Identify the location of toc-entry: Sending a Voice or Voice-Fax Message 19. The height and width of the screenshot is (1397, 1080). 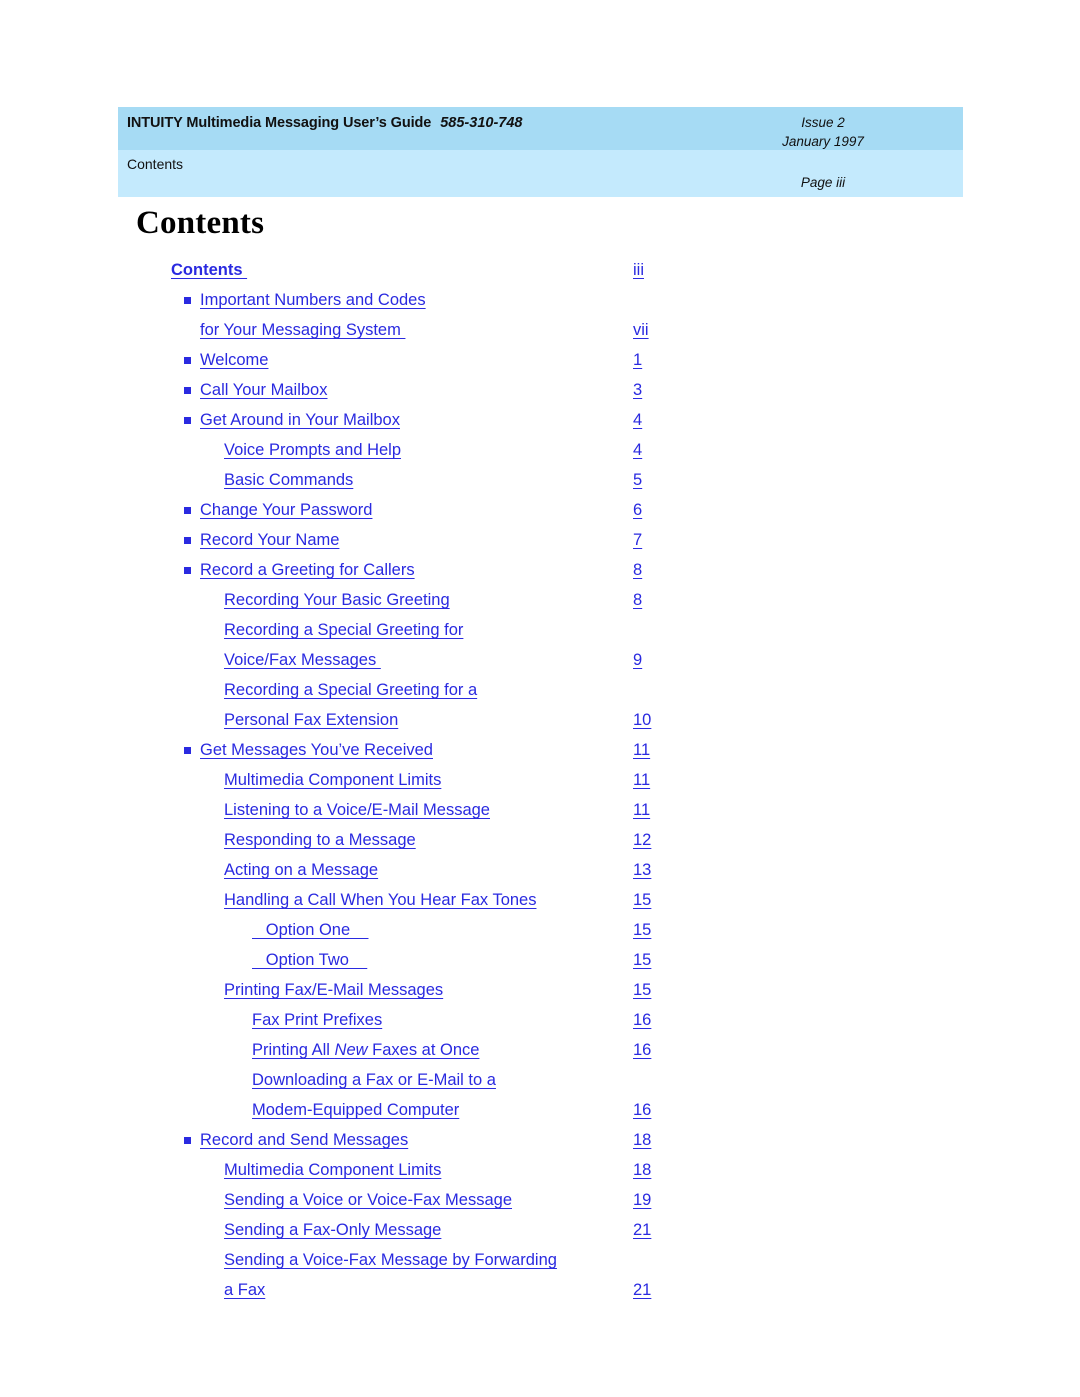
(540, 1200).